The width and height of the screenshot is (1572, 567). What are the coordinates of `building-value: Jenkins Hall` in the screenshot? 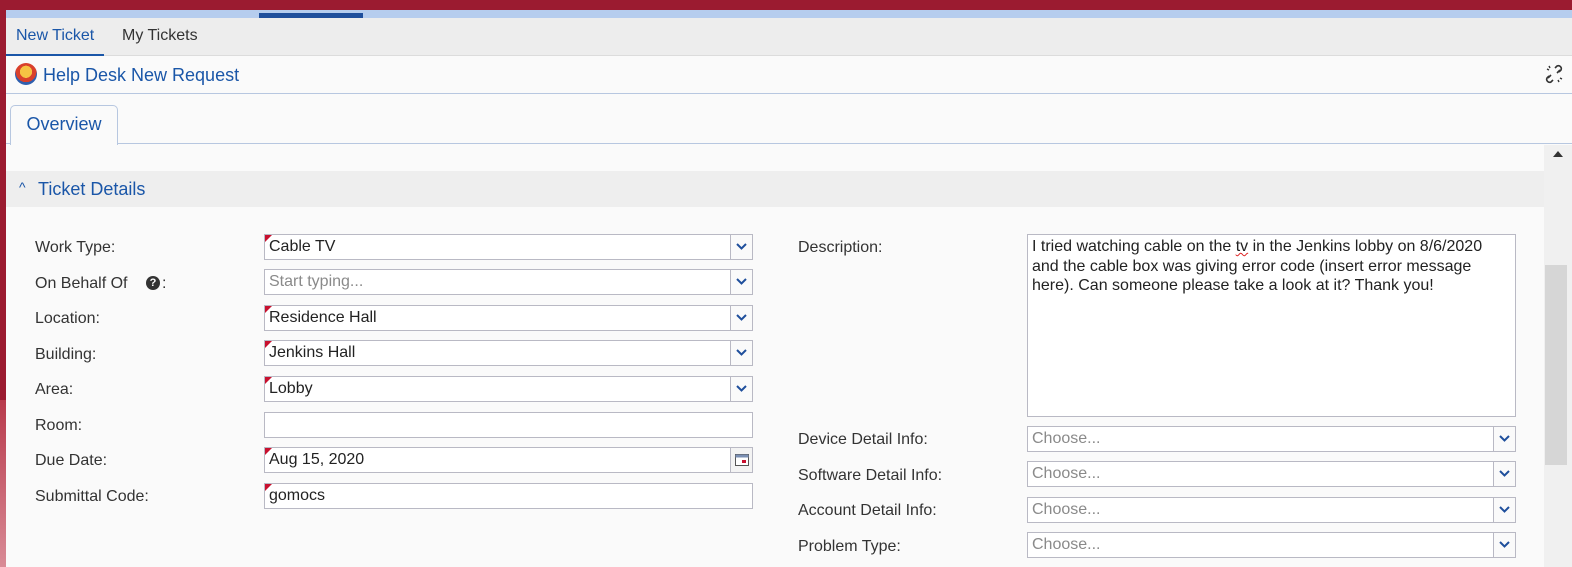 It's located at (312, 352).